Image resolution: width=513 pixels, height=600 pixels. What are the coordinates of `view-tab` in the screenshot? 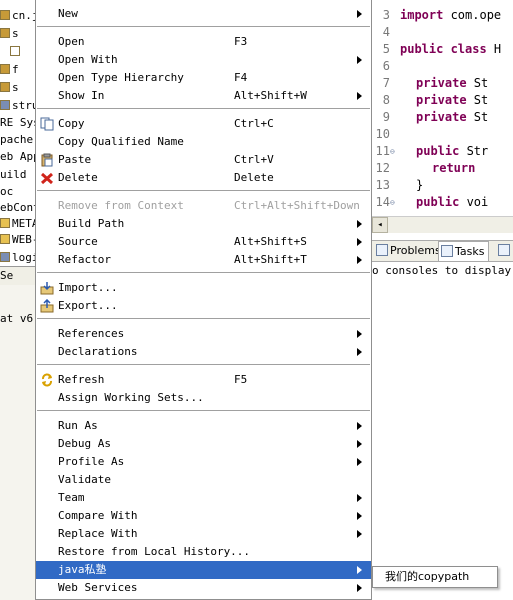 It's located at (504, 251).